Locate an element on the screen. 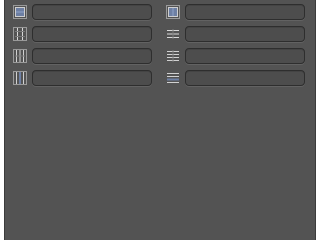 This screenshot has width=320, height=240. row-guides-field is located at coordinates (245, 78).